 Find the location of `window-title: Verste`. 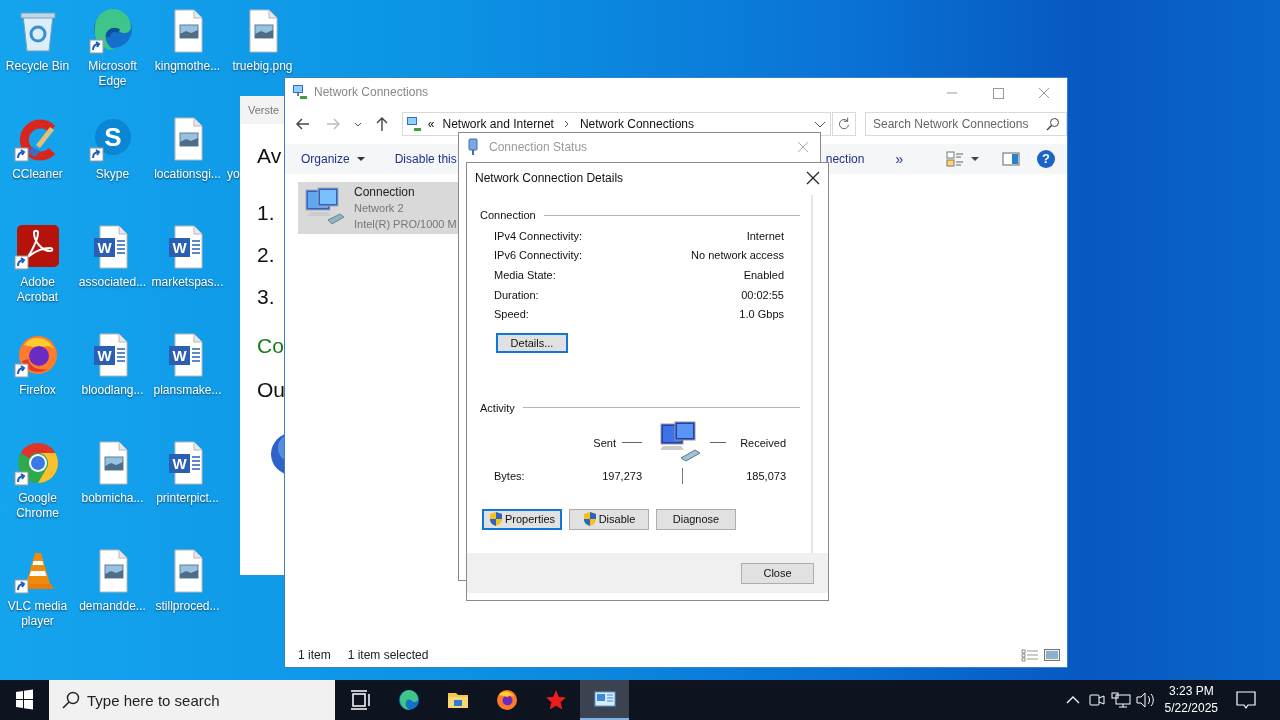

window-title: Verste is located at coordinates (262, 110).